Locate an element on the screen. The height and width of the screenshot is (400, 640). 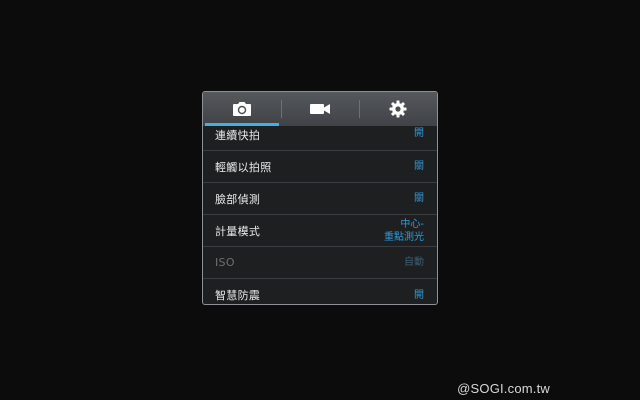
watermark-text: @SOGI.com.tw is located at coordinates (503, 388).